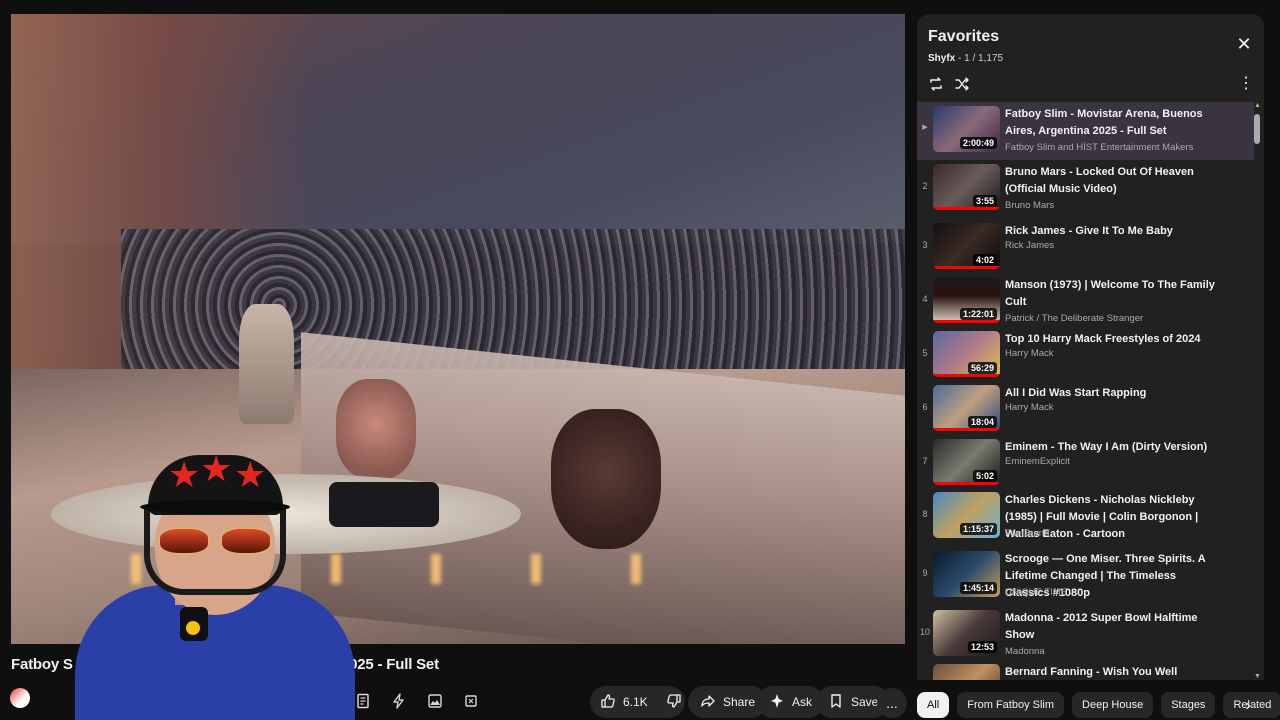 The width and height of the screenshot is (1280, 720). What do you see at coordinates (1110, 393) in the screenshot?
I see `playlist-item-title: All I Did Was Start Rapping` at bounding box center [1110, 393].